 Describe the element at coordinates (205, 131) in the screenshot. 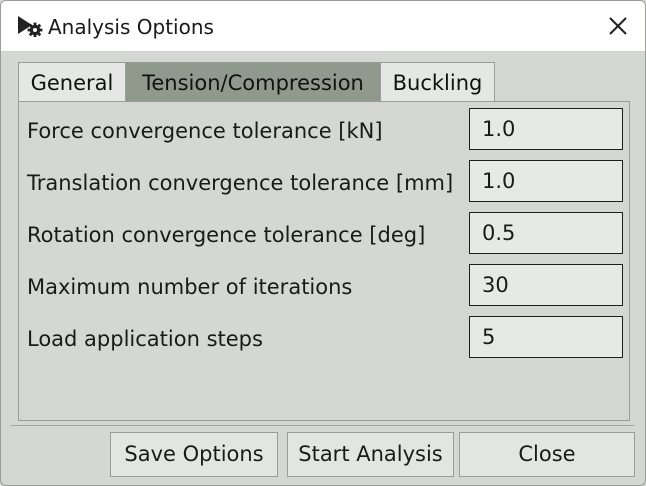

I see `force-tolerance-label: Force convergence tolerance [kN]` at that location.